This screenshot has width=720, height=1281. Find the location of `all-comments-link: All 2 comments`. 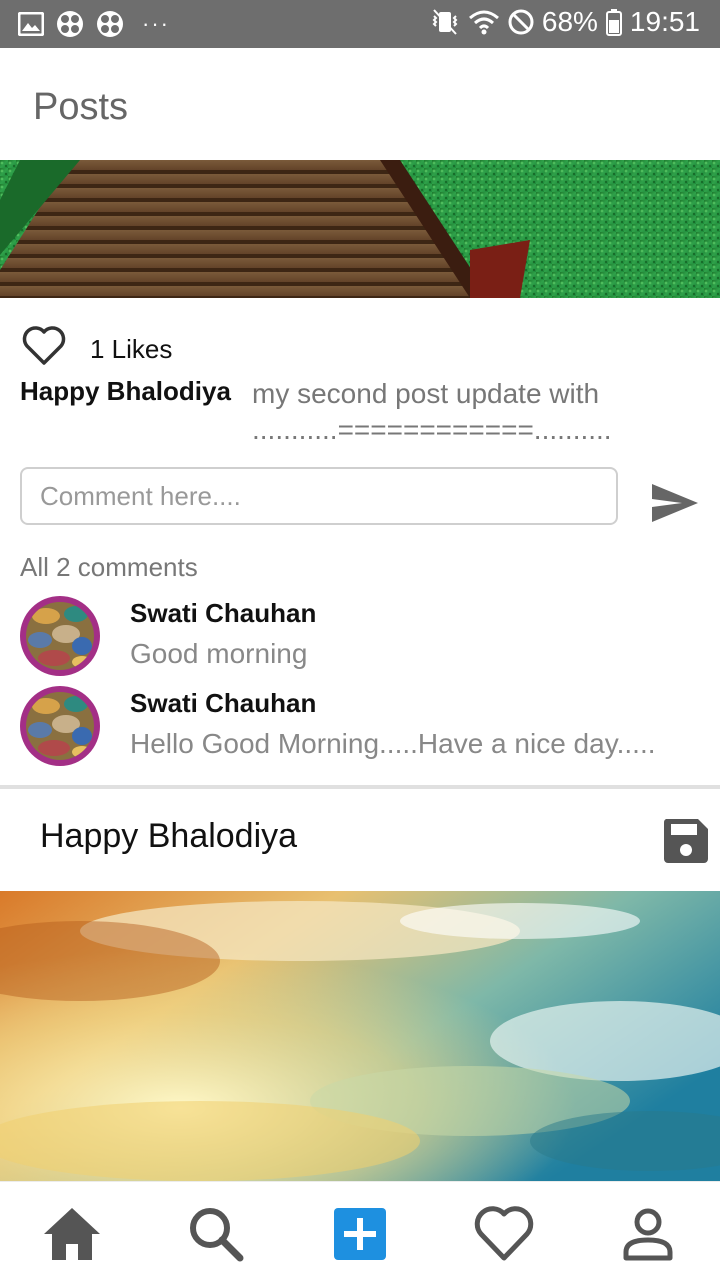

all-comments-link: All 2 comments is located at coordinates (109, 567).